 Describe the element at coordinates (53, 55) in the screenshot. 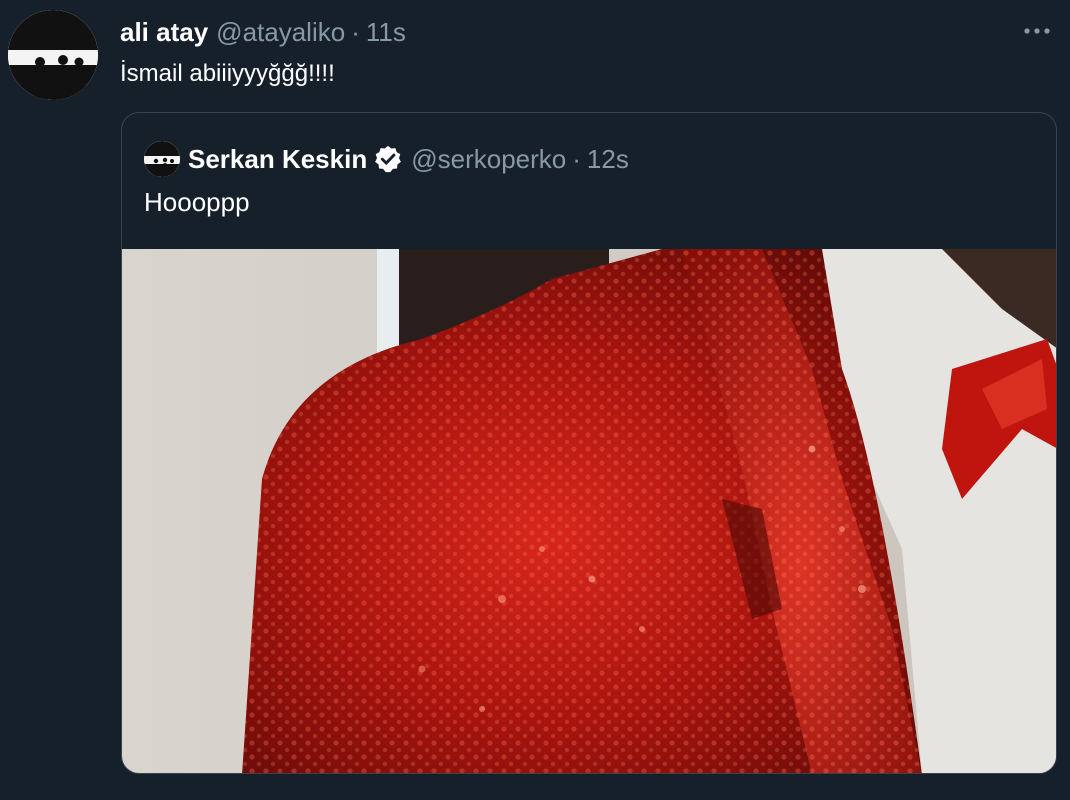

I see `author-avatar` at that location.